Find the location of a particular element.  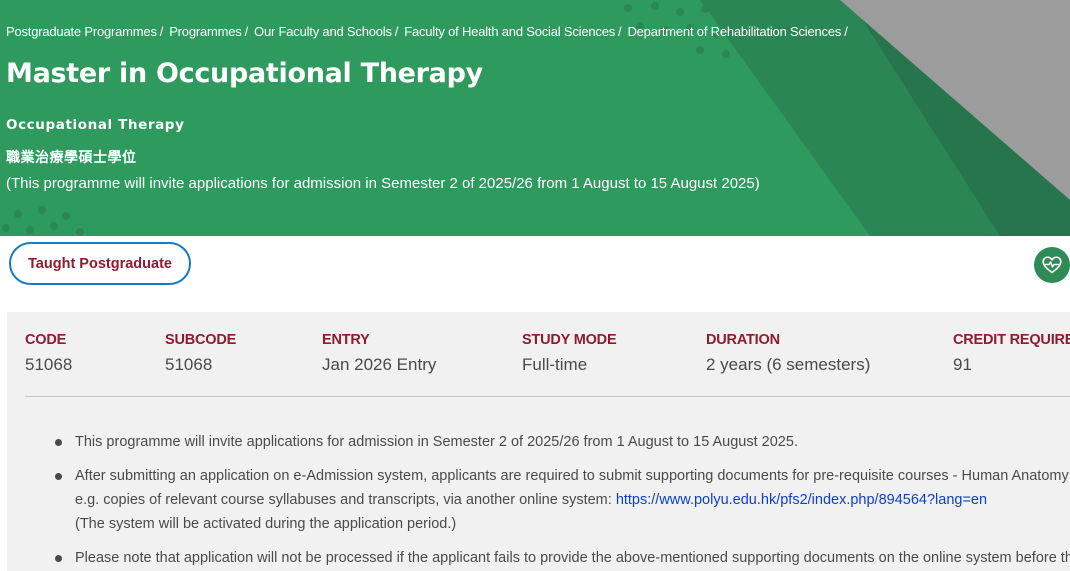

programme-subtitle: Occupational Therapy is located at coordinates (95, 125).